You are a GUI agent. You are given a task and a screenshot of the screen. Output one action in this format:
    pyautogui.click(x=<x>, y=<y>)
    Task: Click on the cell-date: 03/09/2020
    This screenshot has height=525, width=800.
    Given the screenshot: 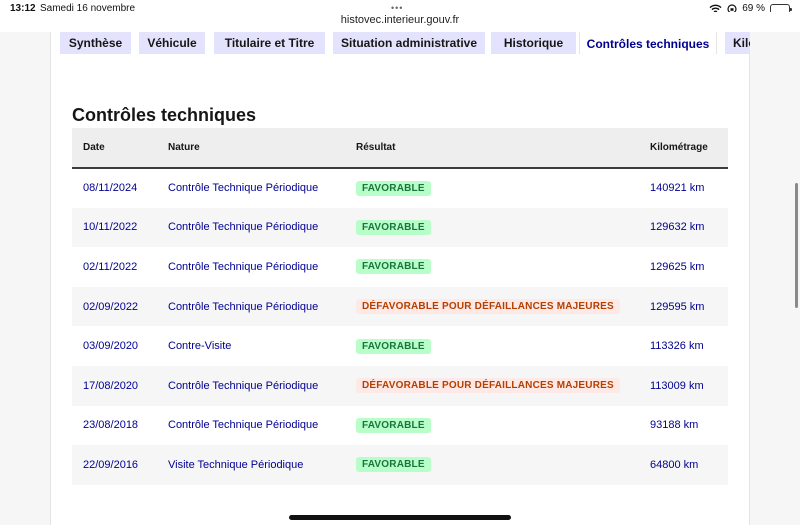 What is the action you would take?
    pyautogui.click(x=111, y=346)
    